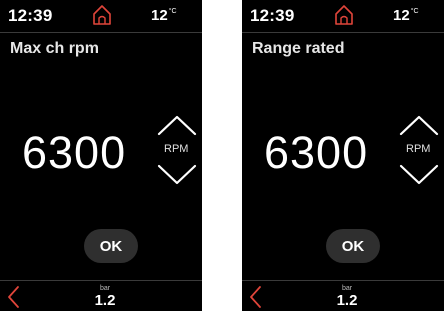 The width and height of the screenshot is (444, 311). What do you see at coordinates (298, 48) in the screenshot?
I see `setting-title: Range rated` at bounding box center [298, 48].